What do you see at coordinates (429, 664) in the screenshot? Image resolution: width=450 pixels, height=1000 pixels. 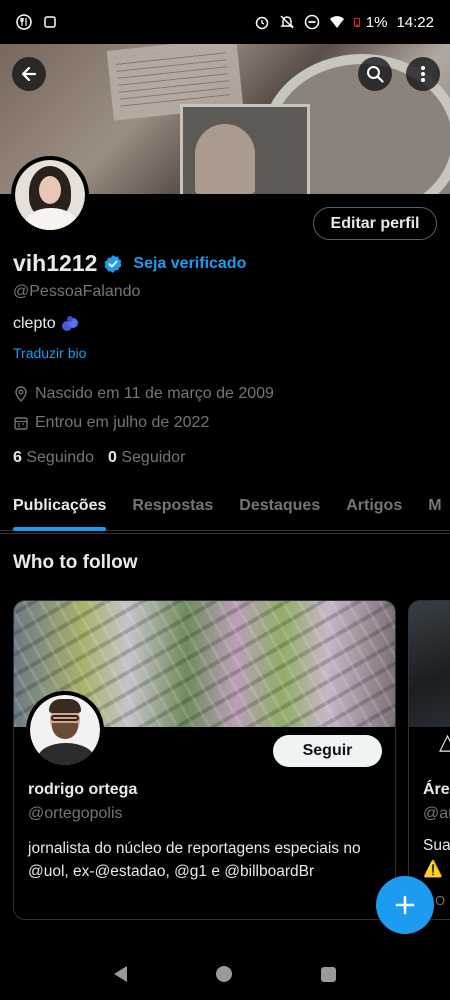 I see `card2-banner` at bounding box center [429, 664].